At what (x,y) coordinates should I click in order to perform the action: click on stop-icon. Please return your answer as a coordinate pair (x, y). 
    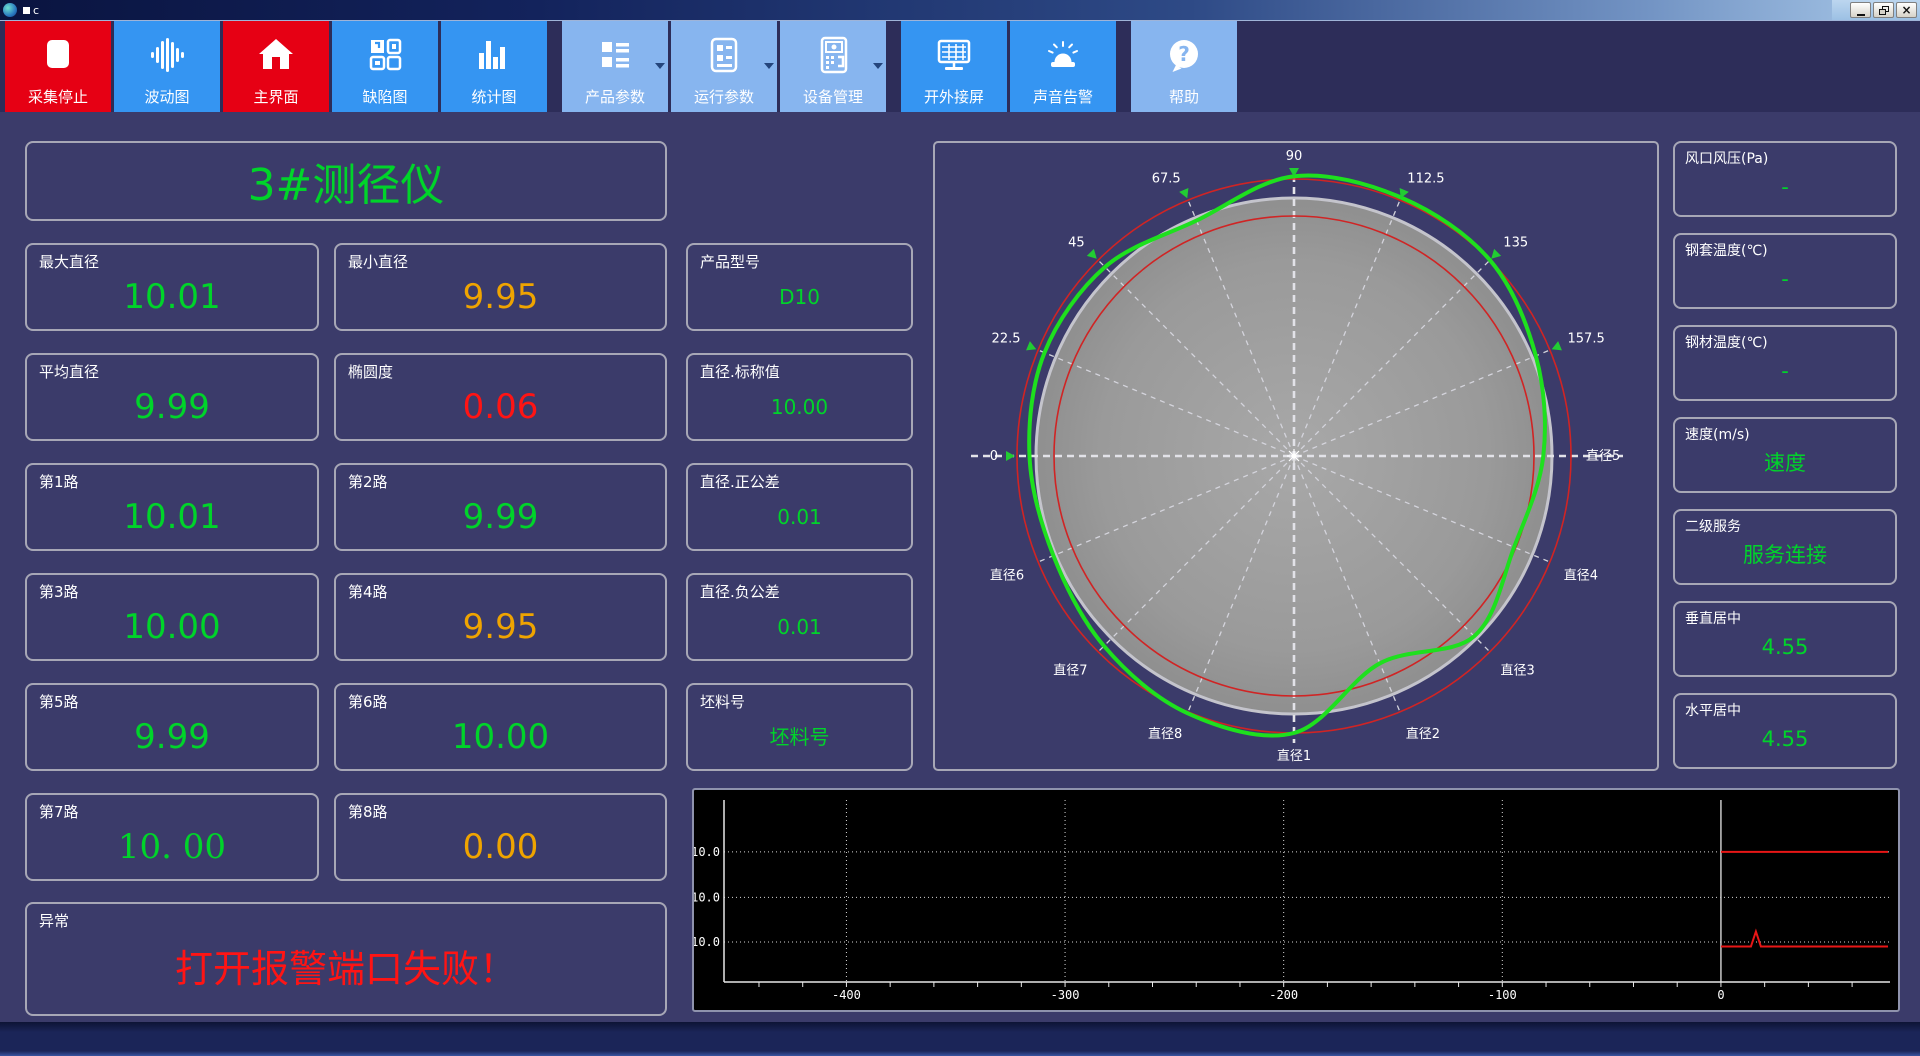
    Looking at the image, I should click on (58, 55).